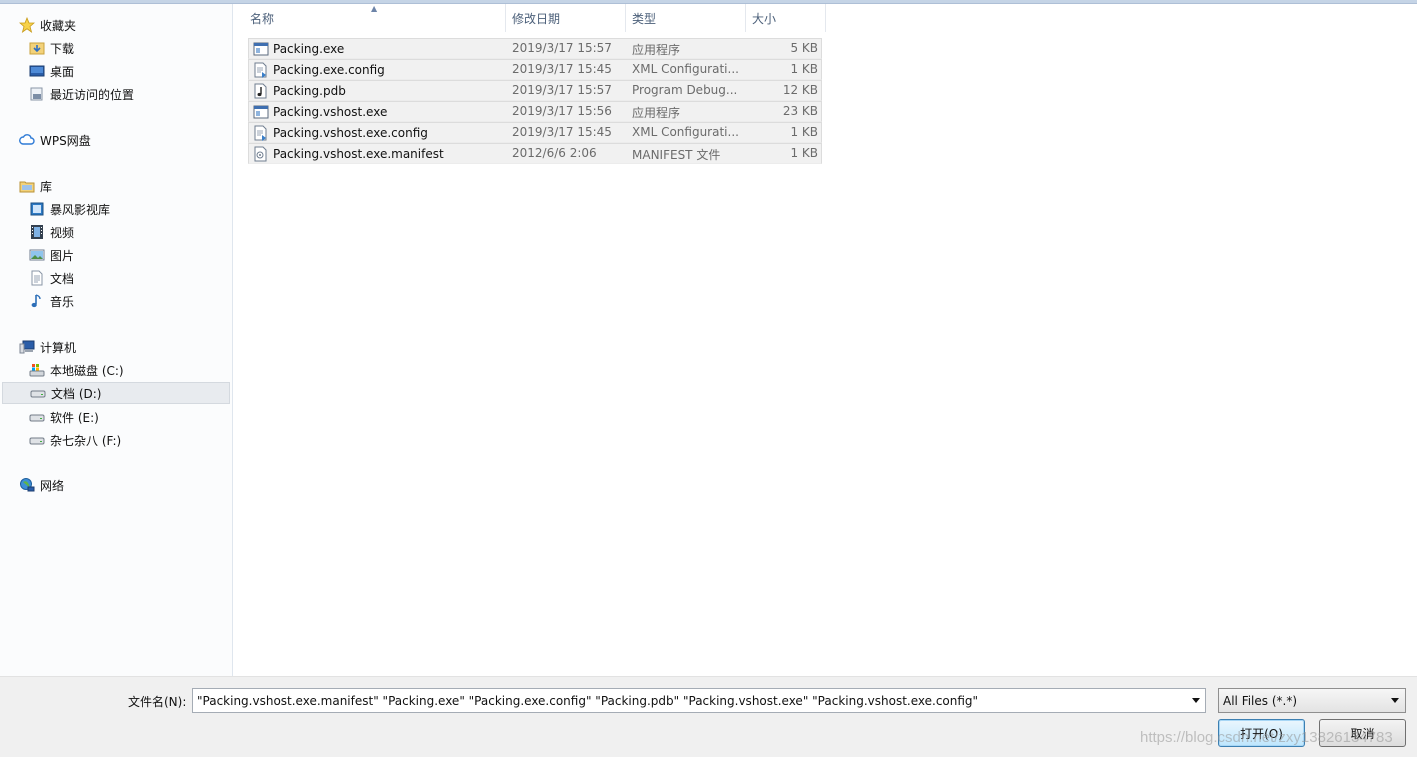 The image size is (1417, 757). What do you see at coordinates (562, 111) in the screenshot?
I see `file-date: 2019/3/17 15:56` at bounding box center [562, 111].